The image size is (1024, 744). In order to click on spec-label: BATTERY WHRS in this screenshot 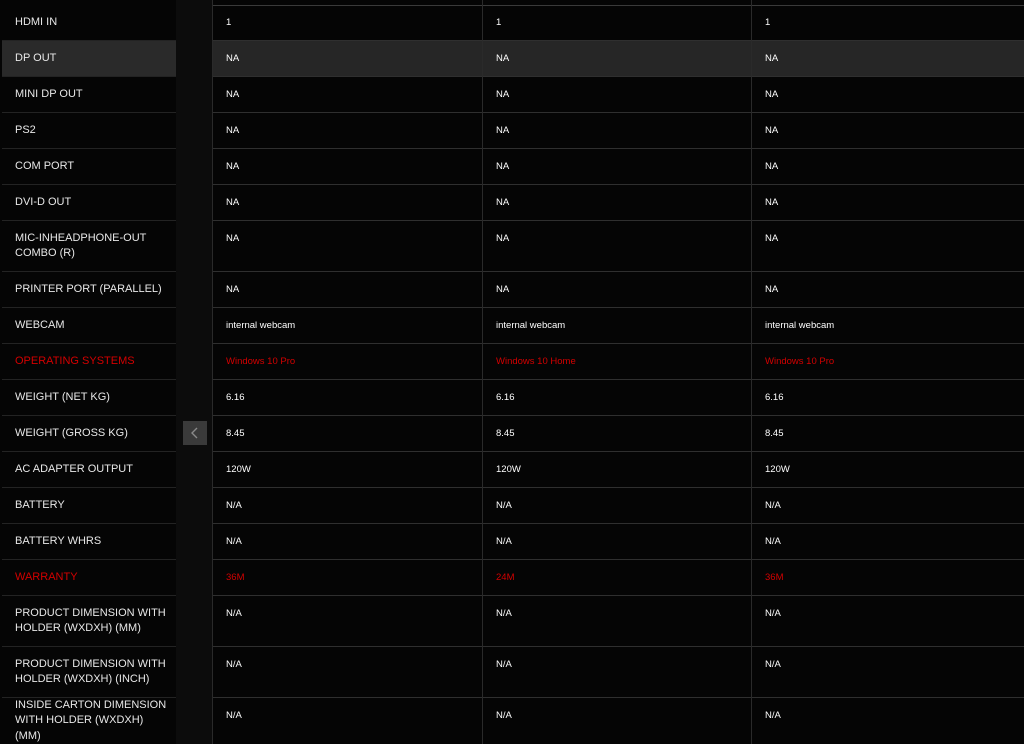, I will do `click(89, 542)`.